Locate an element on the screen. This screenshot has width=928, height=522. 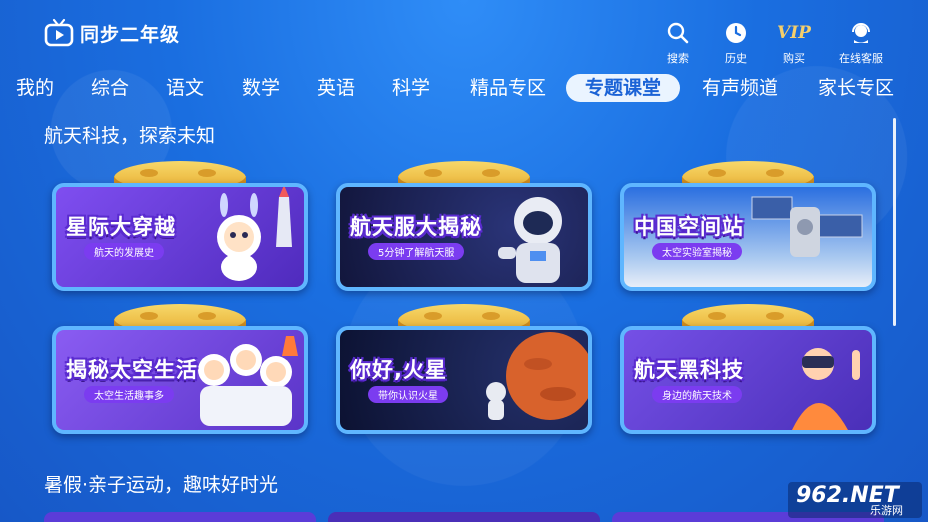
purchase-label: 购买 is located at coordinates (794, 58).